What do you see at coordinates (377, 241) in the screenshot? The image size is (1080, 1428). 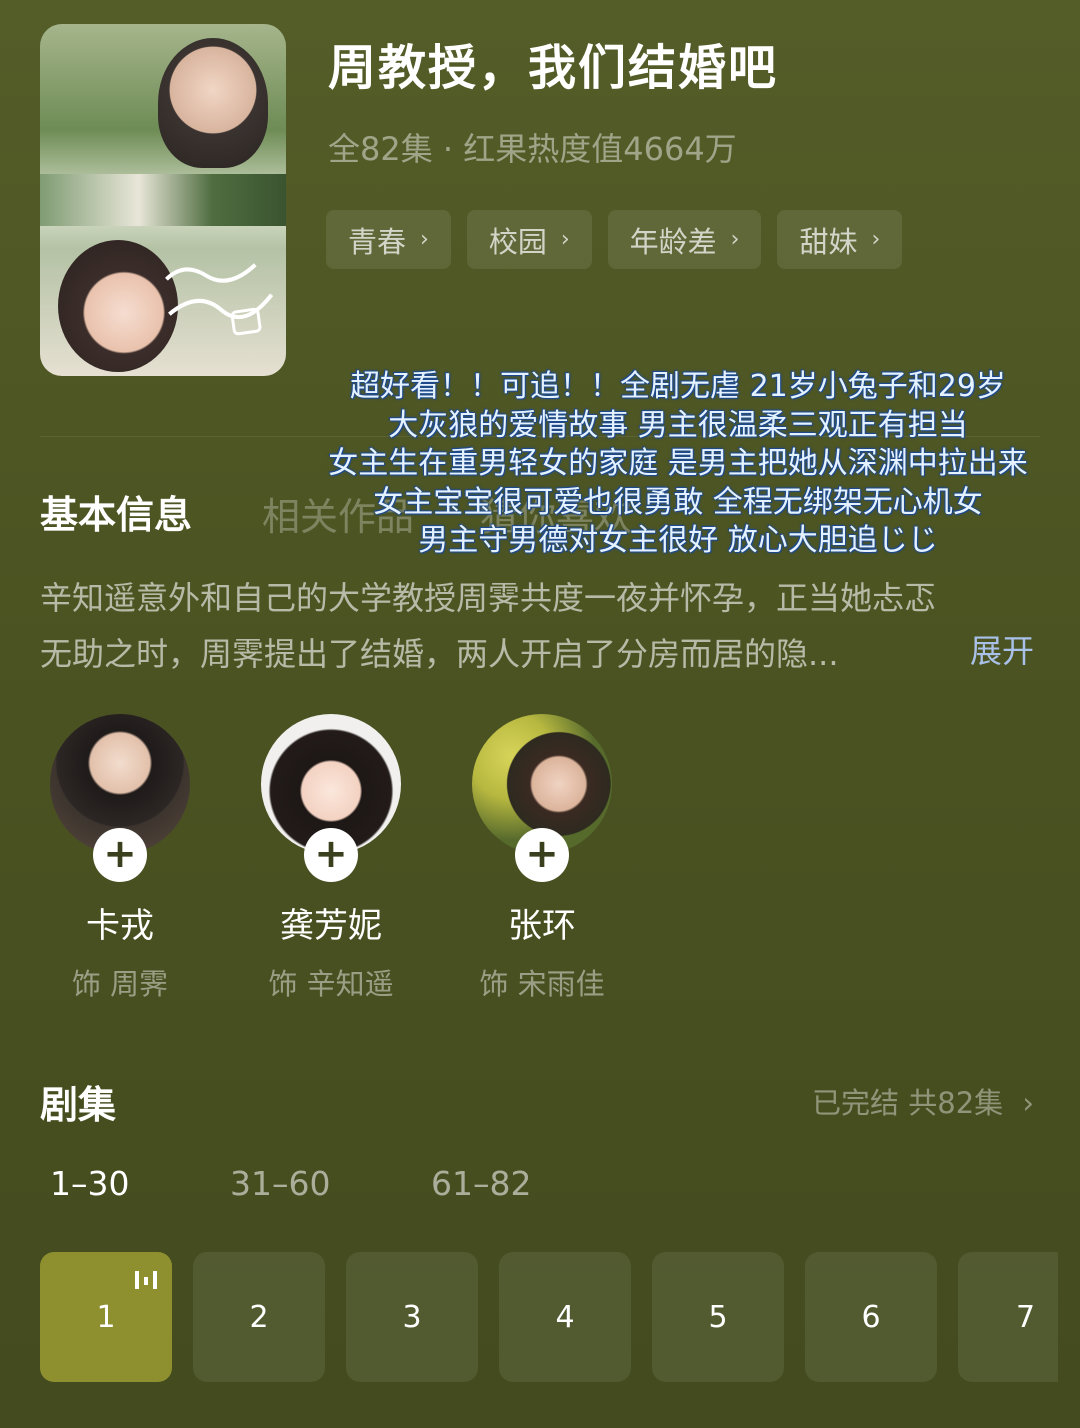 I see `tag-label: 青春` at bounding box center [377, 241].